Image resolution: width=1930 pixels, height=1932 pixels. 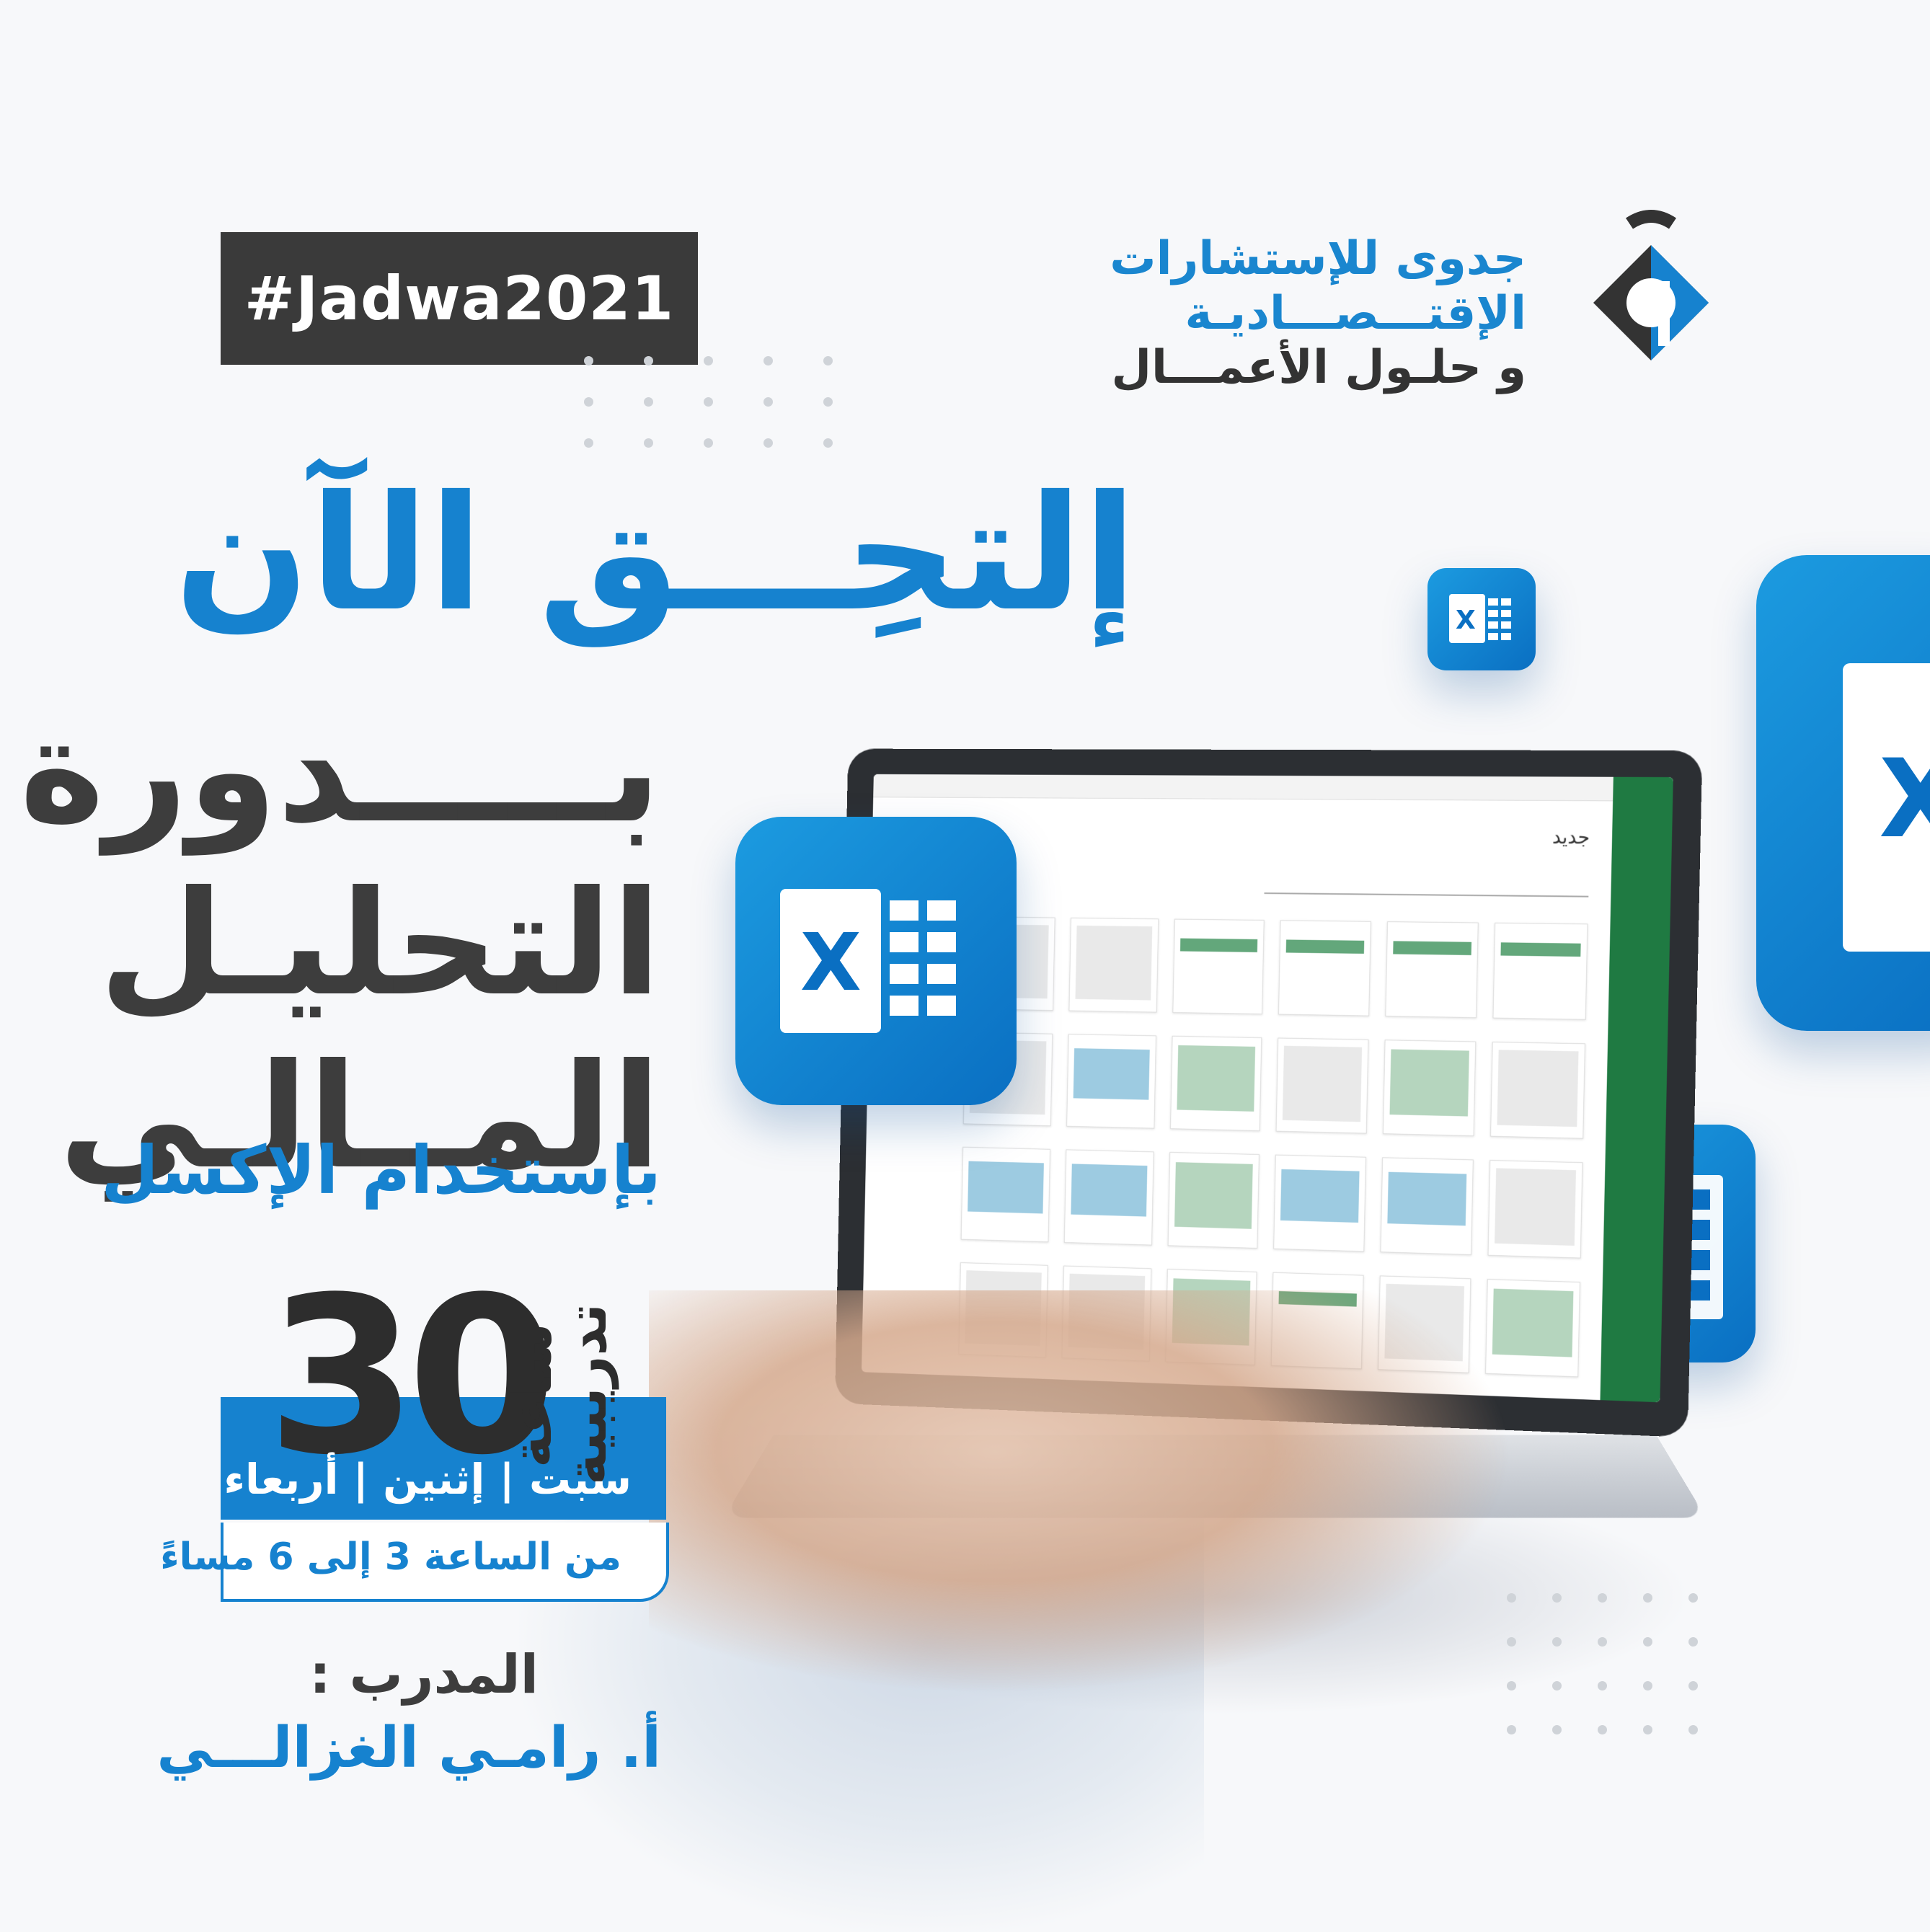 I want to click on jadwa-logo-icon, so click(x=1644, y=302).